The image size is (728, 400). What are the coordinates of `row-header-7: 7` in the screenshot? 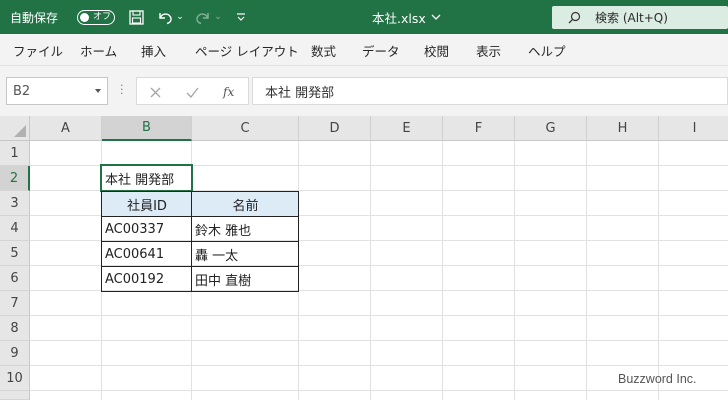 It's located at (15, 303).